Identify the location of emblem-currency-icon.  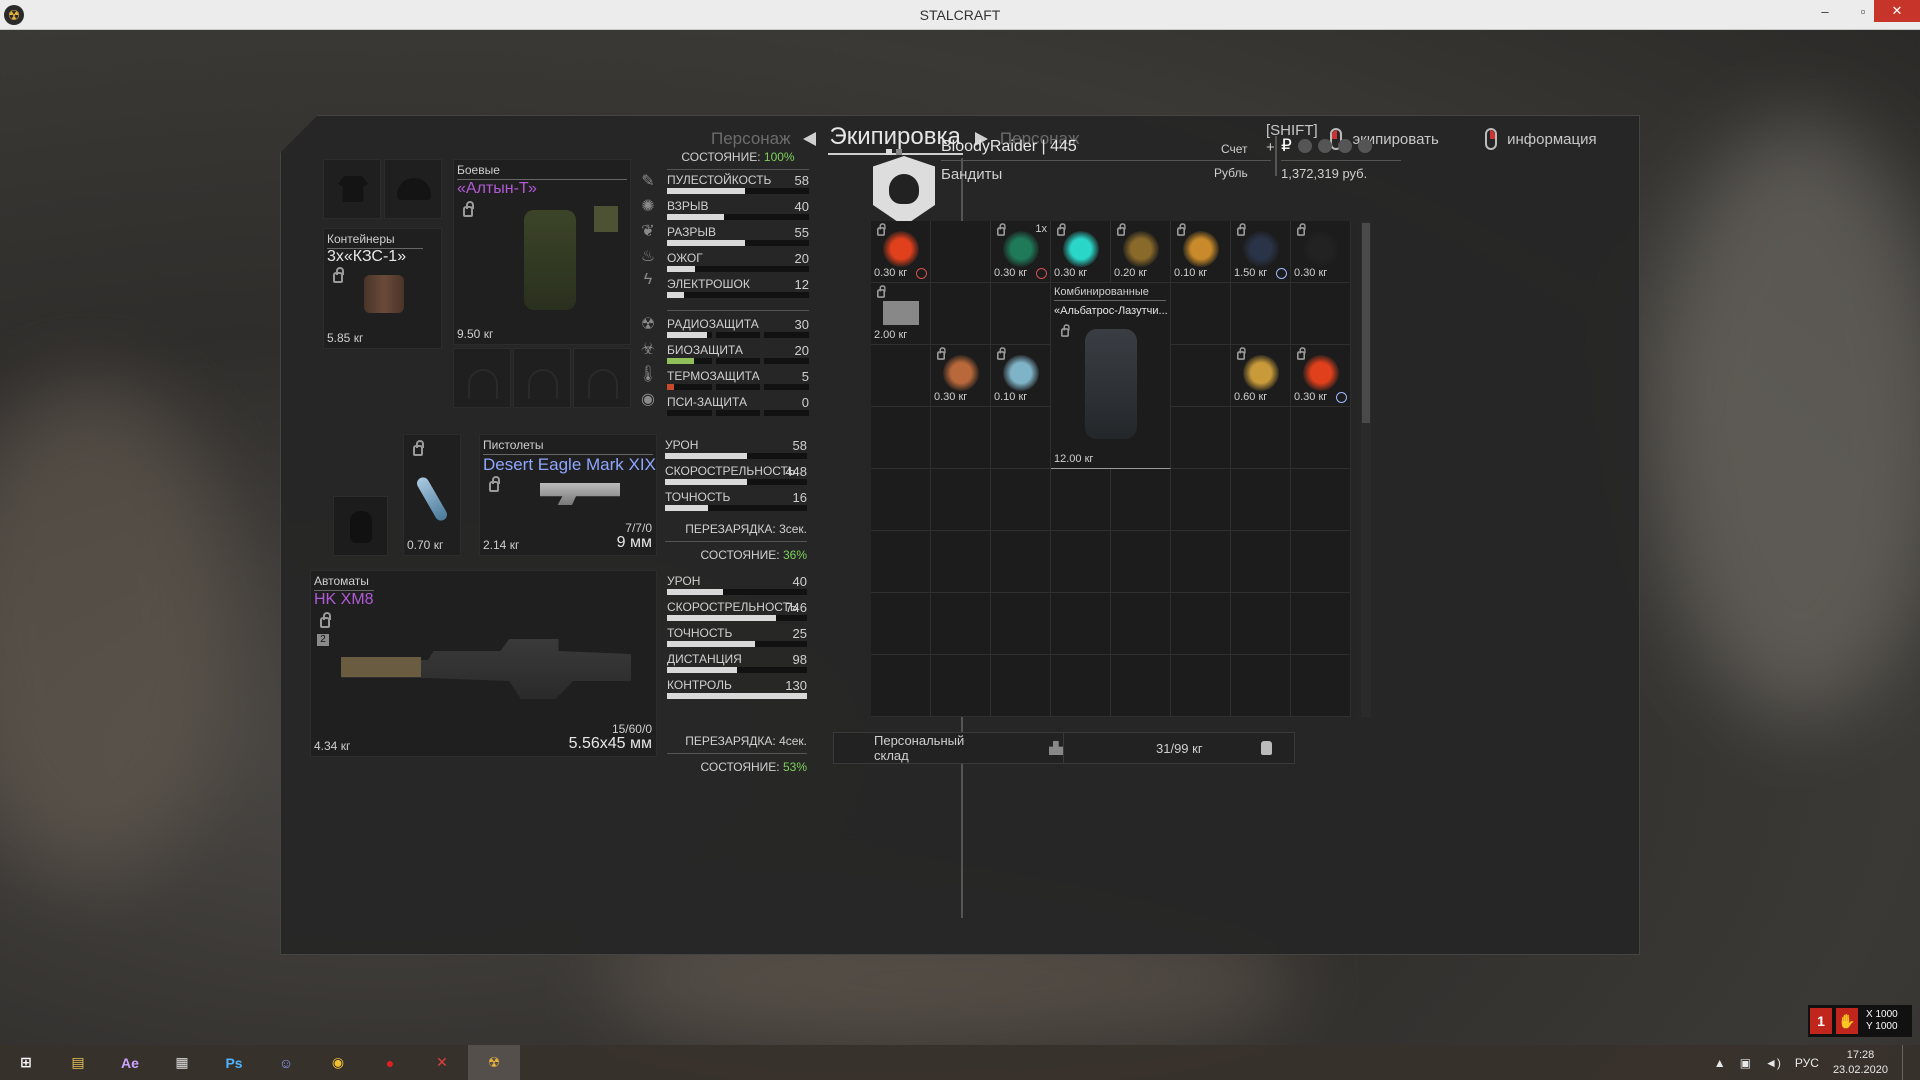
(1364, 146).